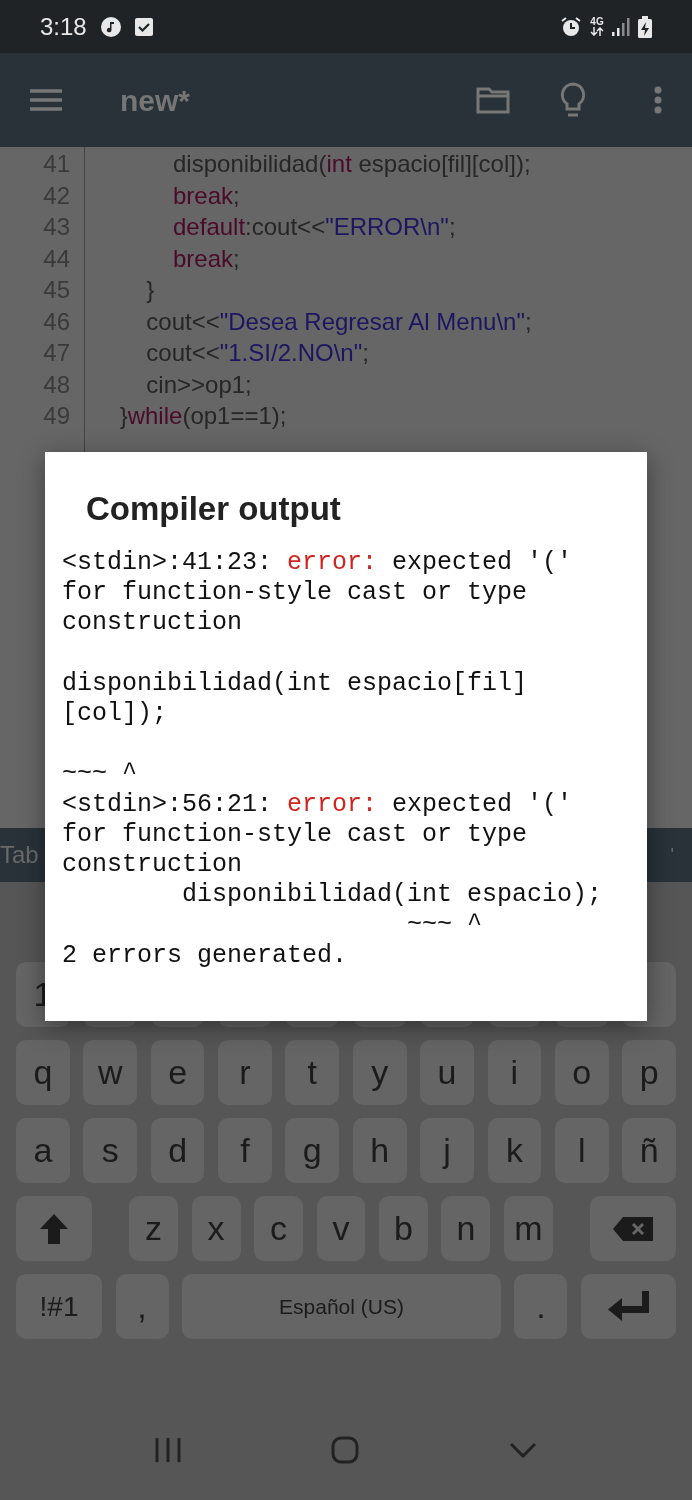 This screenshot has width=692, height=1500. Describe the element at coordinates (571, 26) in the screenshot. I see `alarm-icon` at that location.